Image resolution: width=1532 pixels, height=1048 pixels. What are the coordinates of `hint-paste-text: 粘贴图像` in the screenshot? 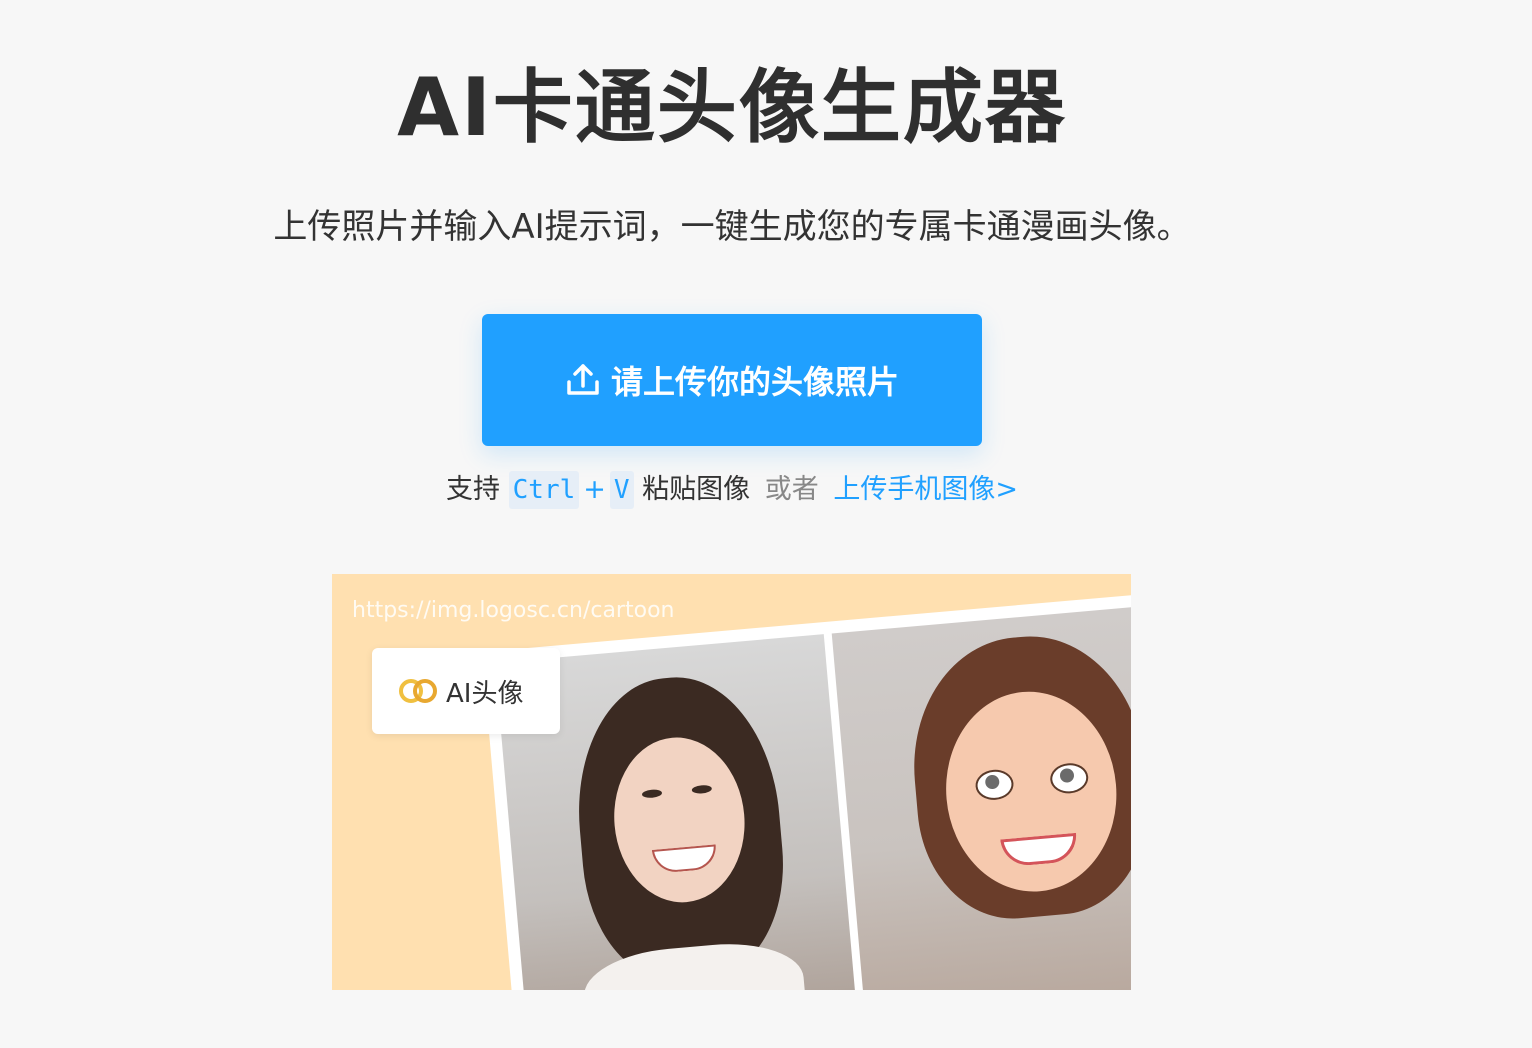 It's located at (696, 489).